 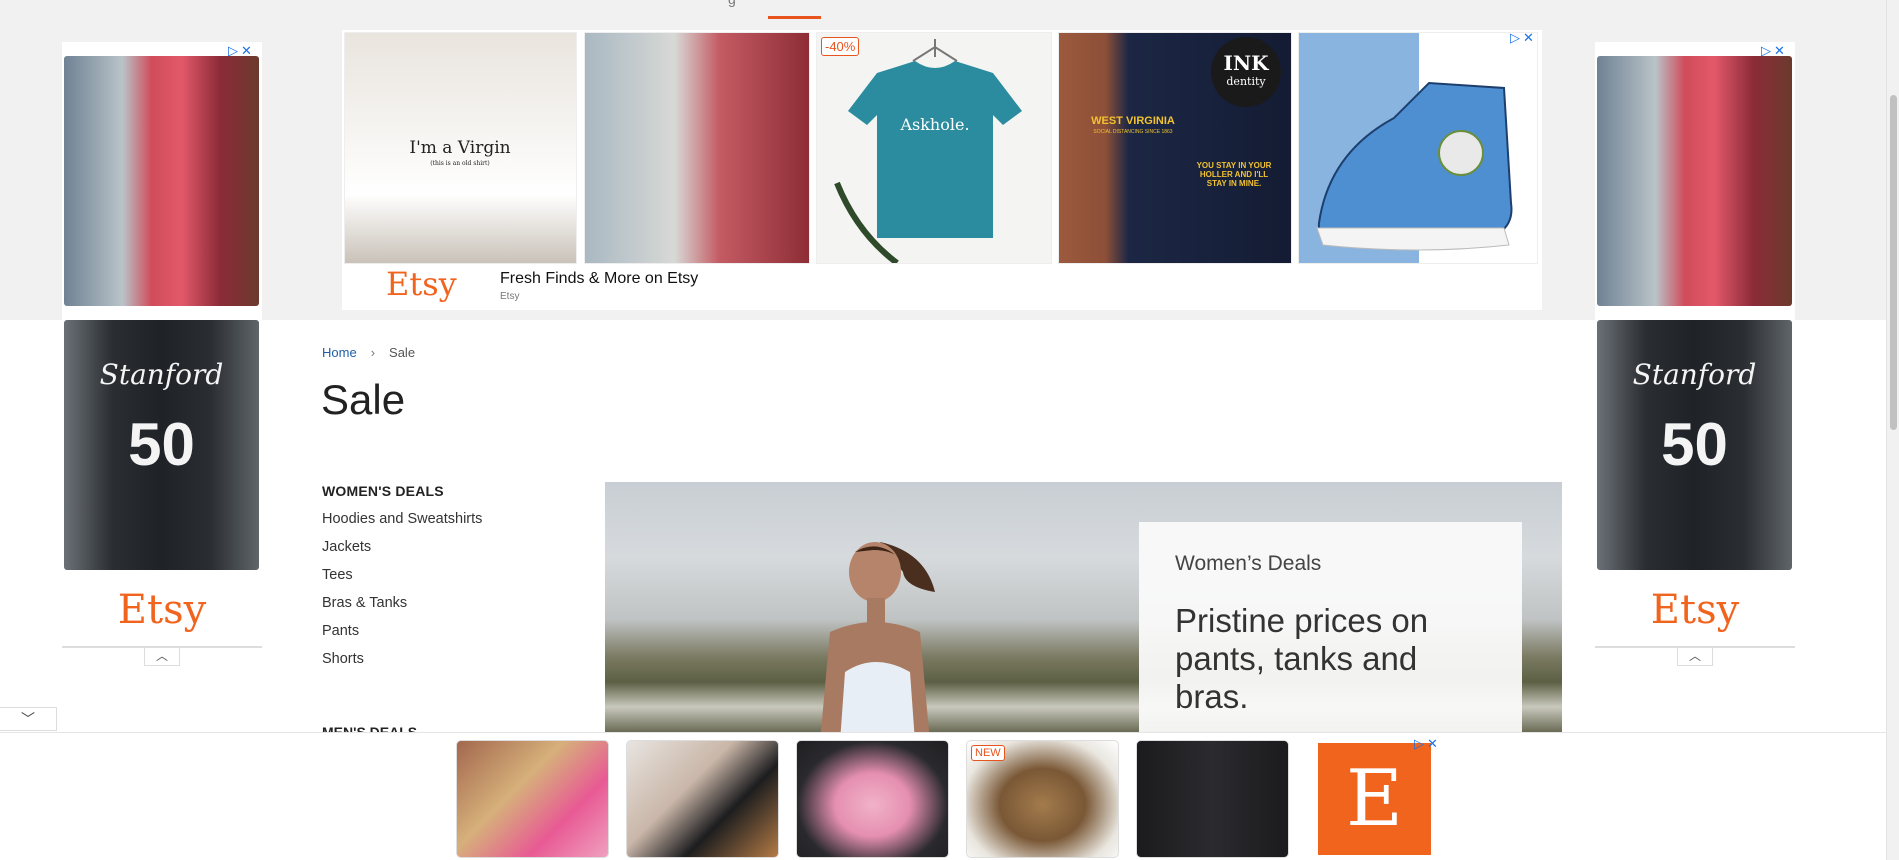 I want to click on left-side-ad: ▷ ✕ Stanford 50 Etsy ︿, so click(x=162, y=354).